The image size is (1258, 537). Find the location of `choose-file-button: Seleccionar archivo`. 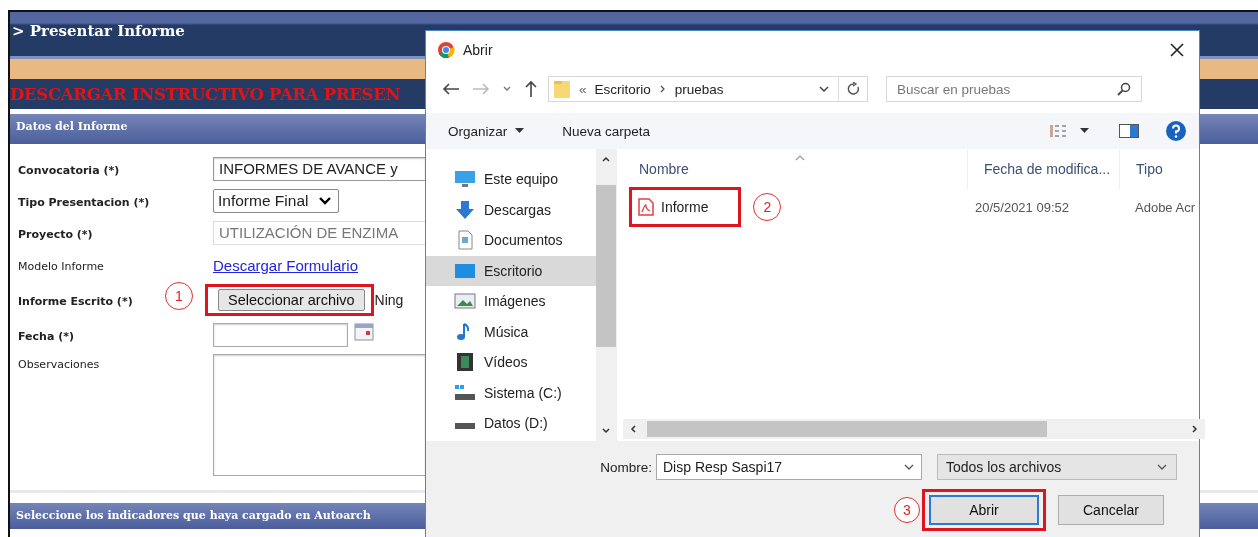

choose-file-button: Seleccionar archivo is located at coordinates (291, 300).